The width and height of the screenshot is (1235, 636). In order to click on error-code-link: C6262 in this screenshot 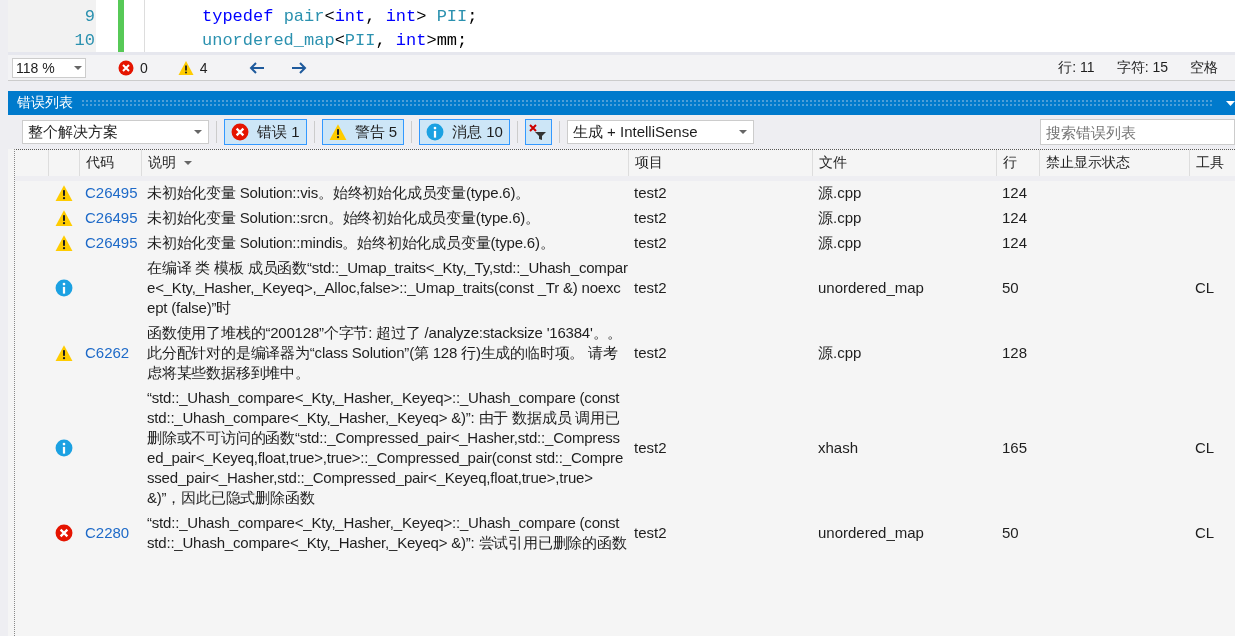, I will do `click(110, 353)`.